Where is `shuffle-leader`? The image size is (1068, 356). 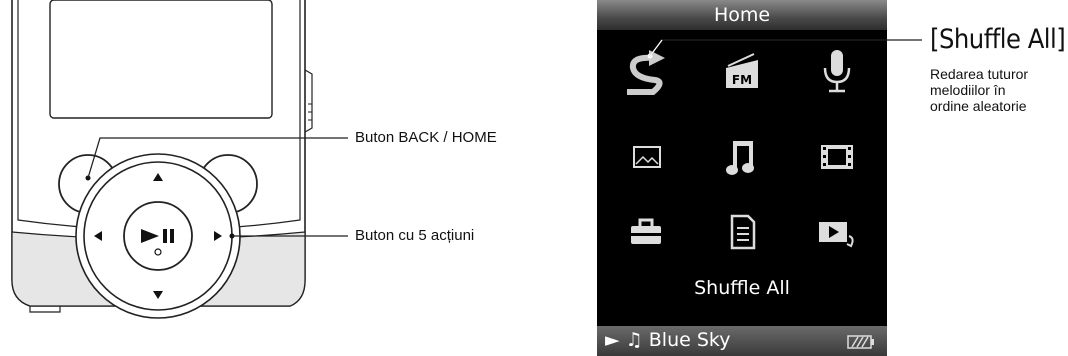 shuffle-leader is located at coordinates (784, 49).